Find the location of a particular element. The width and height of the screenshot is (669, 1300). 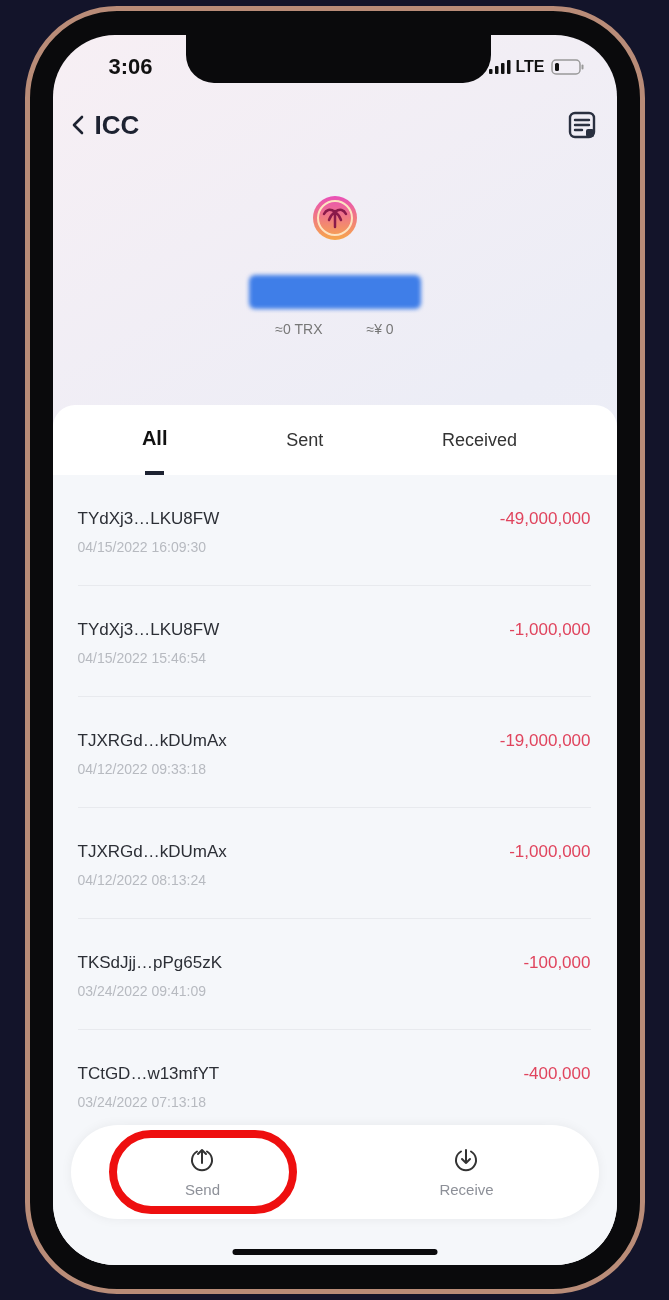

transaction-row: TCtGD…w13mfYT 03/24/2022 07:13:18 -400,000 is located at coordinates (334, 1070).